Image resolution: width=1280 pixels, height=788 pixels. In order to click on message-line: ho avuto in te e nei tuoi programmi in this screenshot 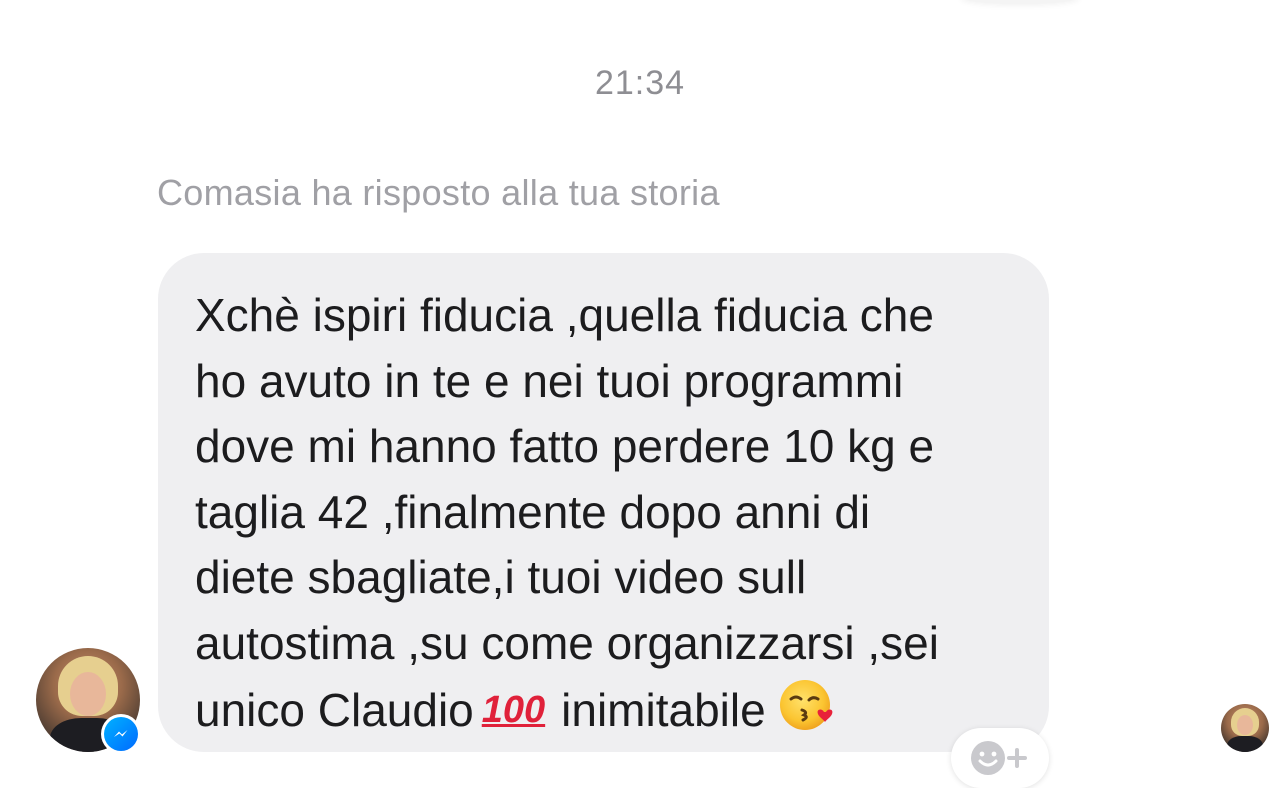, I will do `click(549, 380)`.